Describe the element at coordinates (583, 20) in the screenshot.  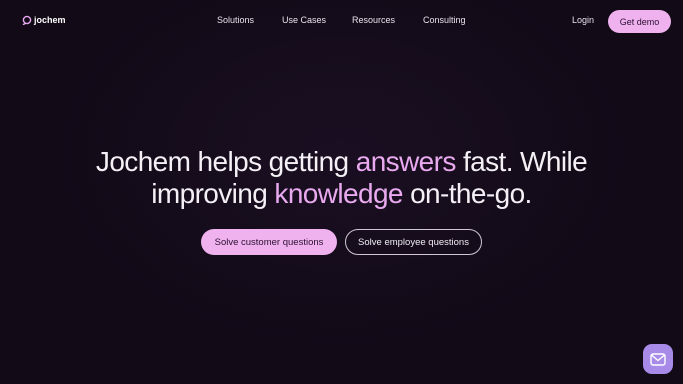
I see `login-link: Login` at that location.